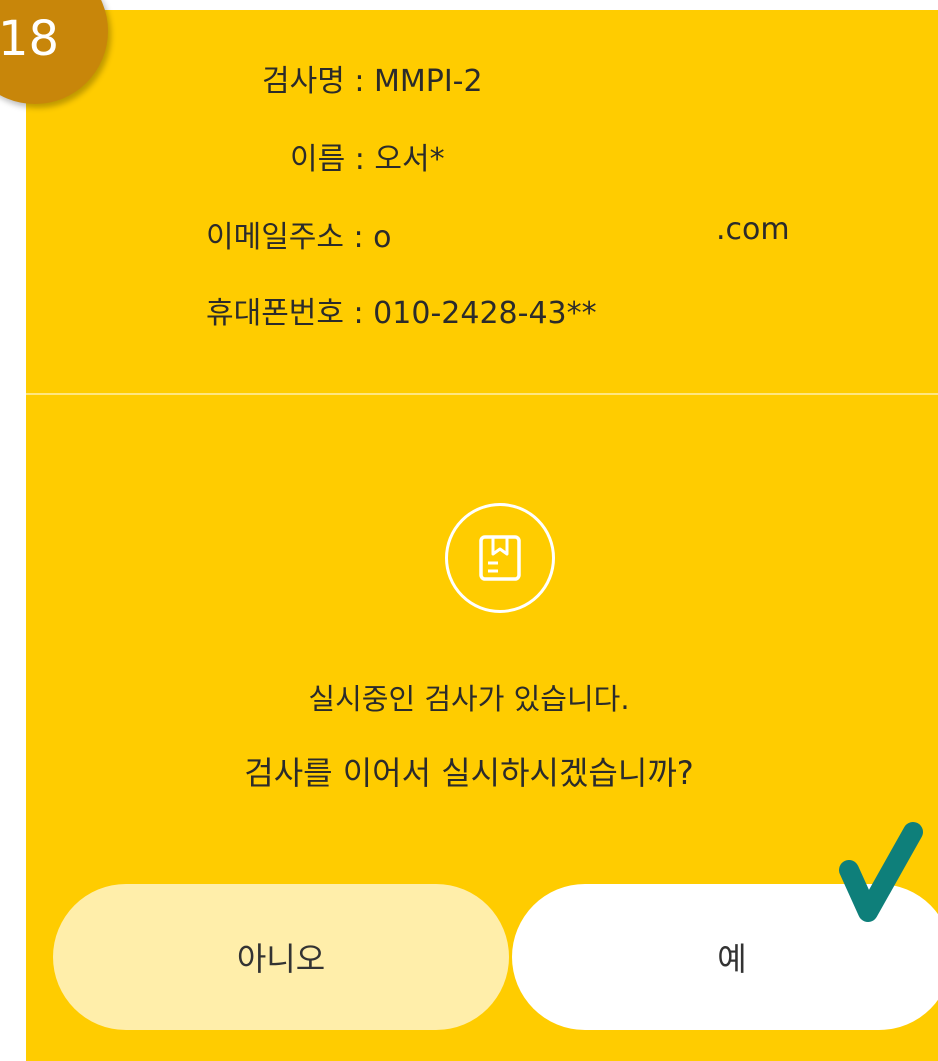 This screenshot has width=938, height=1061. Describe the element at coordinates (30, 39) in the screenshot. I see `step-number: 18` at that location.